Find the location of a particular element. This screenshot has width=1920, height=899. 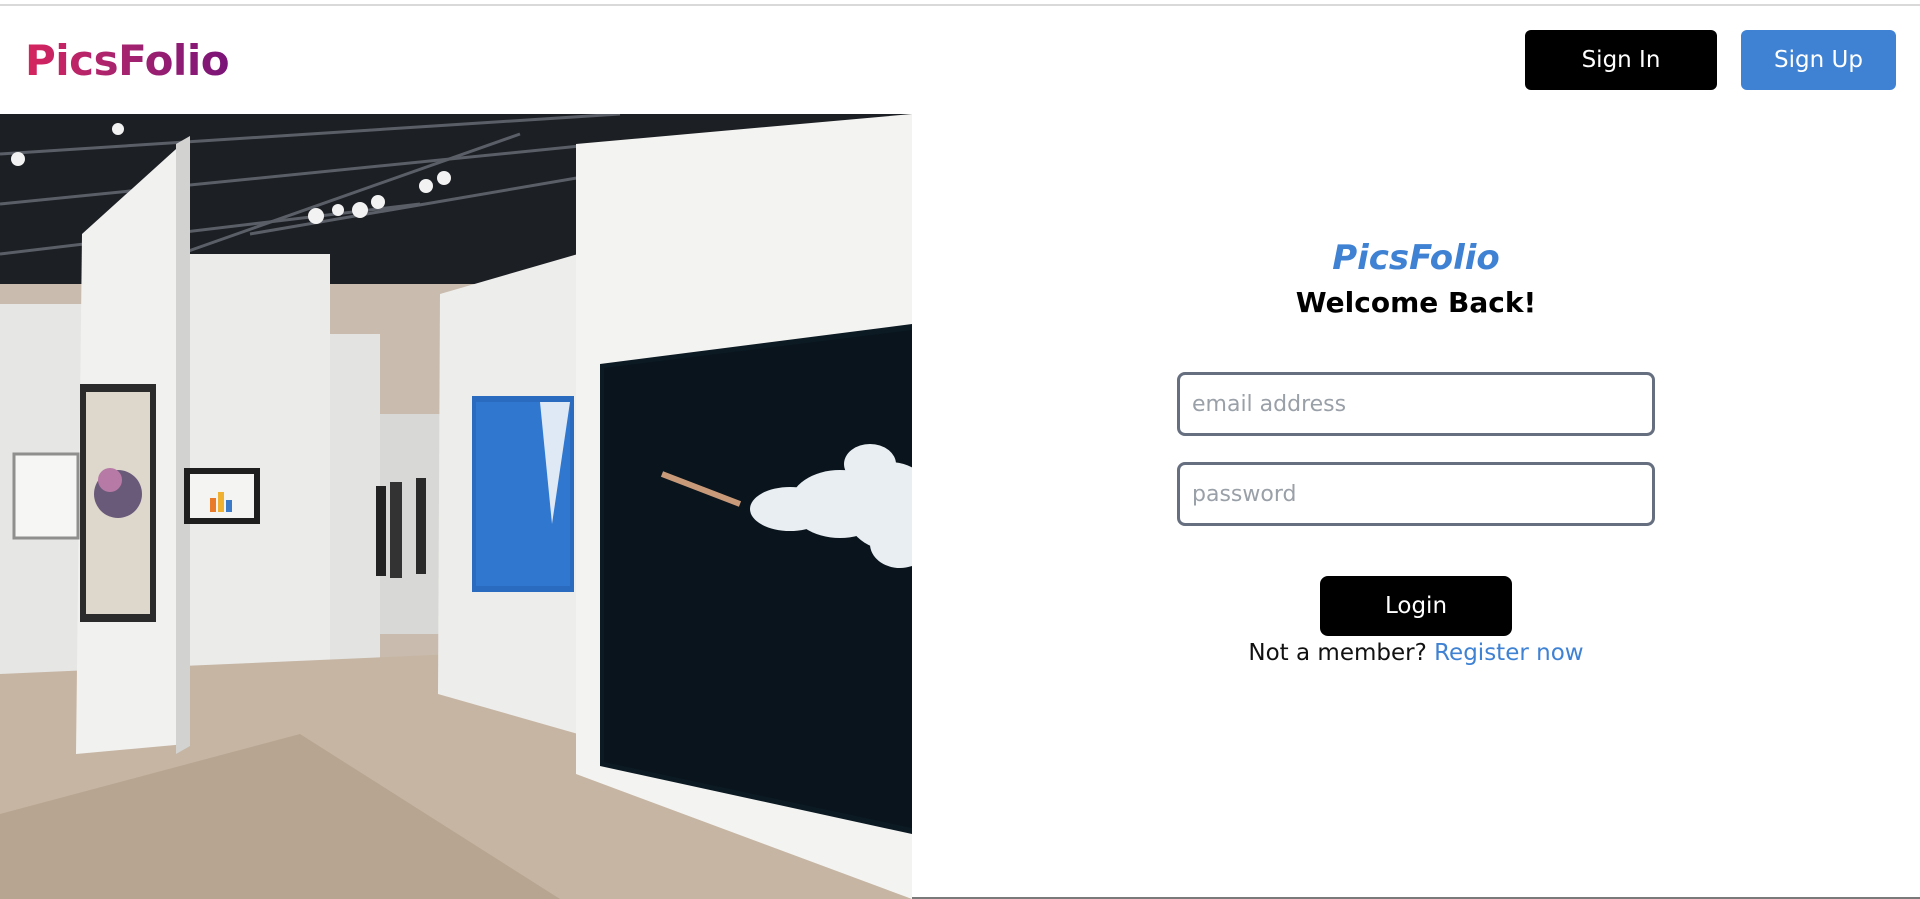

sign-up-button: Sign Up is located at coordinates (1818, 60).